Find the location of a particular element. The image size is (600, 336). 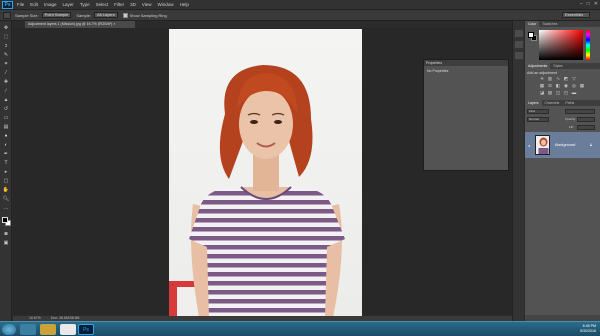

marquee-tool-icon: ⬚ is located at coordinates (6, 37).